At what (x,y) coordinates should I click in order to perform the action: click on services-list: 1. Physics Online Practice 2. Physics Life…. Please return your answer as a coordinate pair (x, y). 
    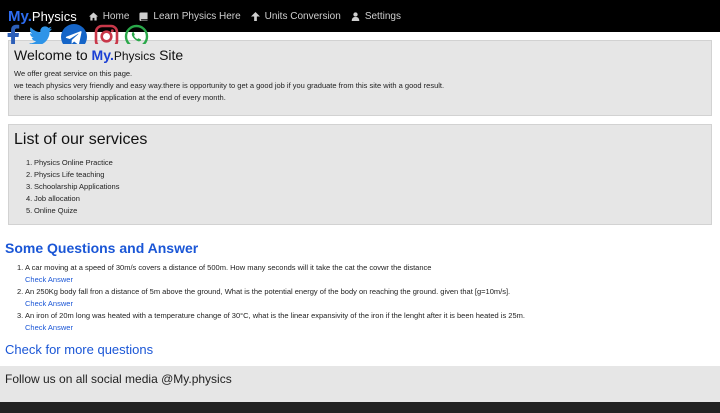
    Looking at the image, I should click on (360, 187).